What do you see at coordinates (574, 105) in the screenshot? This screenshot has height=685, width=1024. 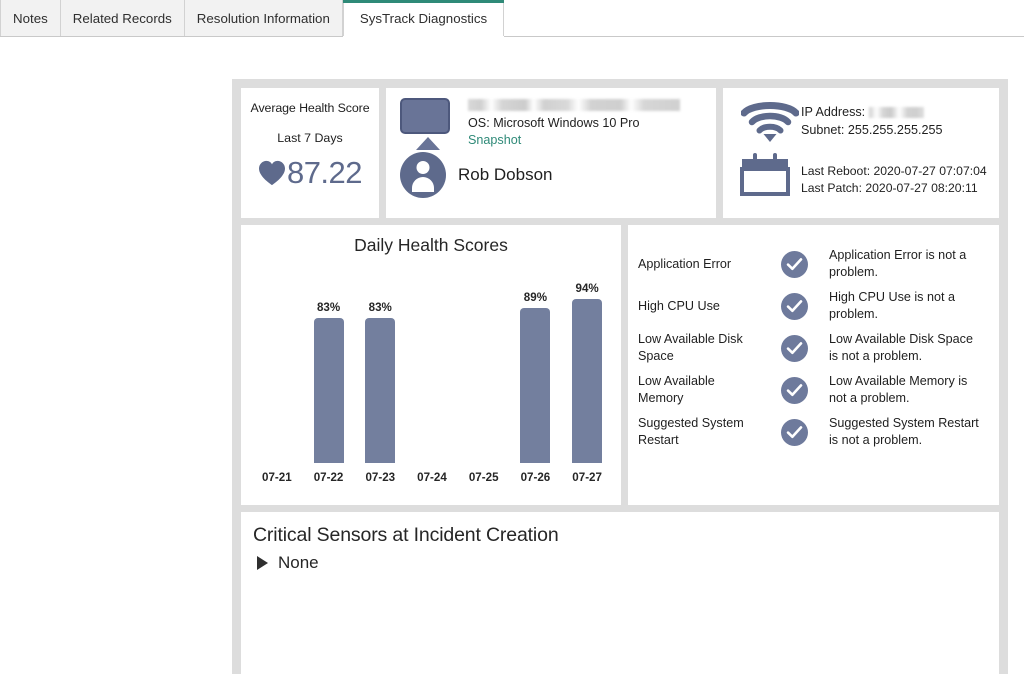 I see `machine-name-redacted` at bounding box center [574, 105].